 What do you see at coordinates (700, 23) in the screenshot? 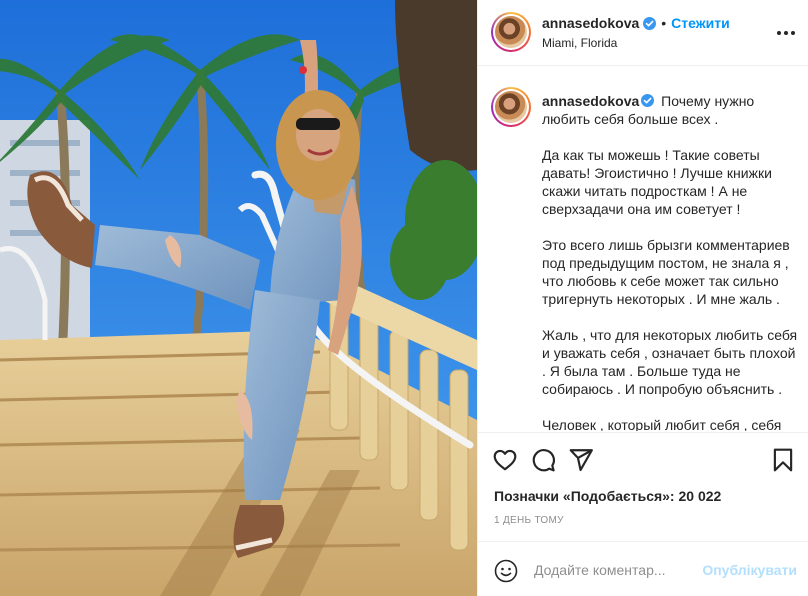
I see `follow-button: Стежити` at bounding box center [700, 23].